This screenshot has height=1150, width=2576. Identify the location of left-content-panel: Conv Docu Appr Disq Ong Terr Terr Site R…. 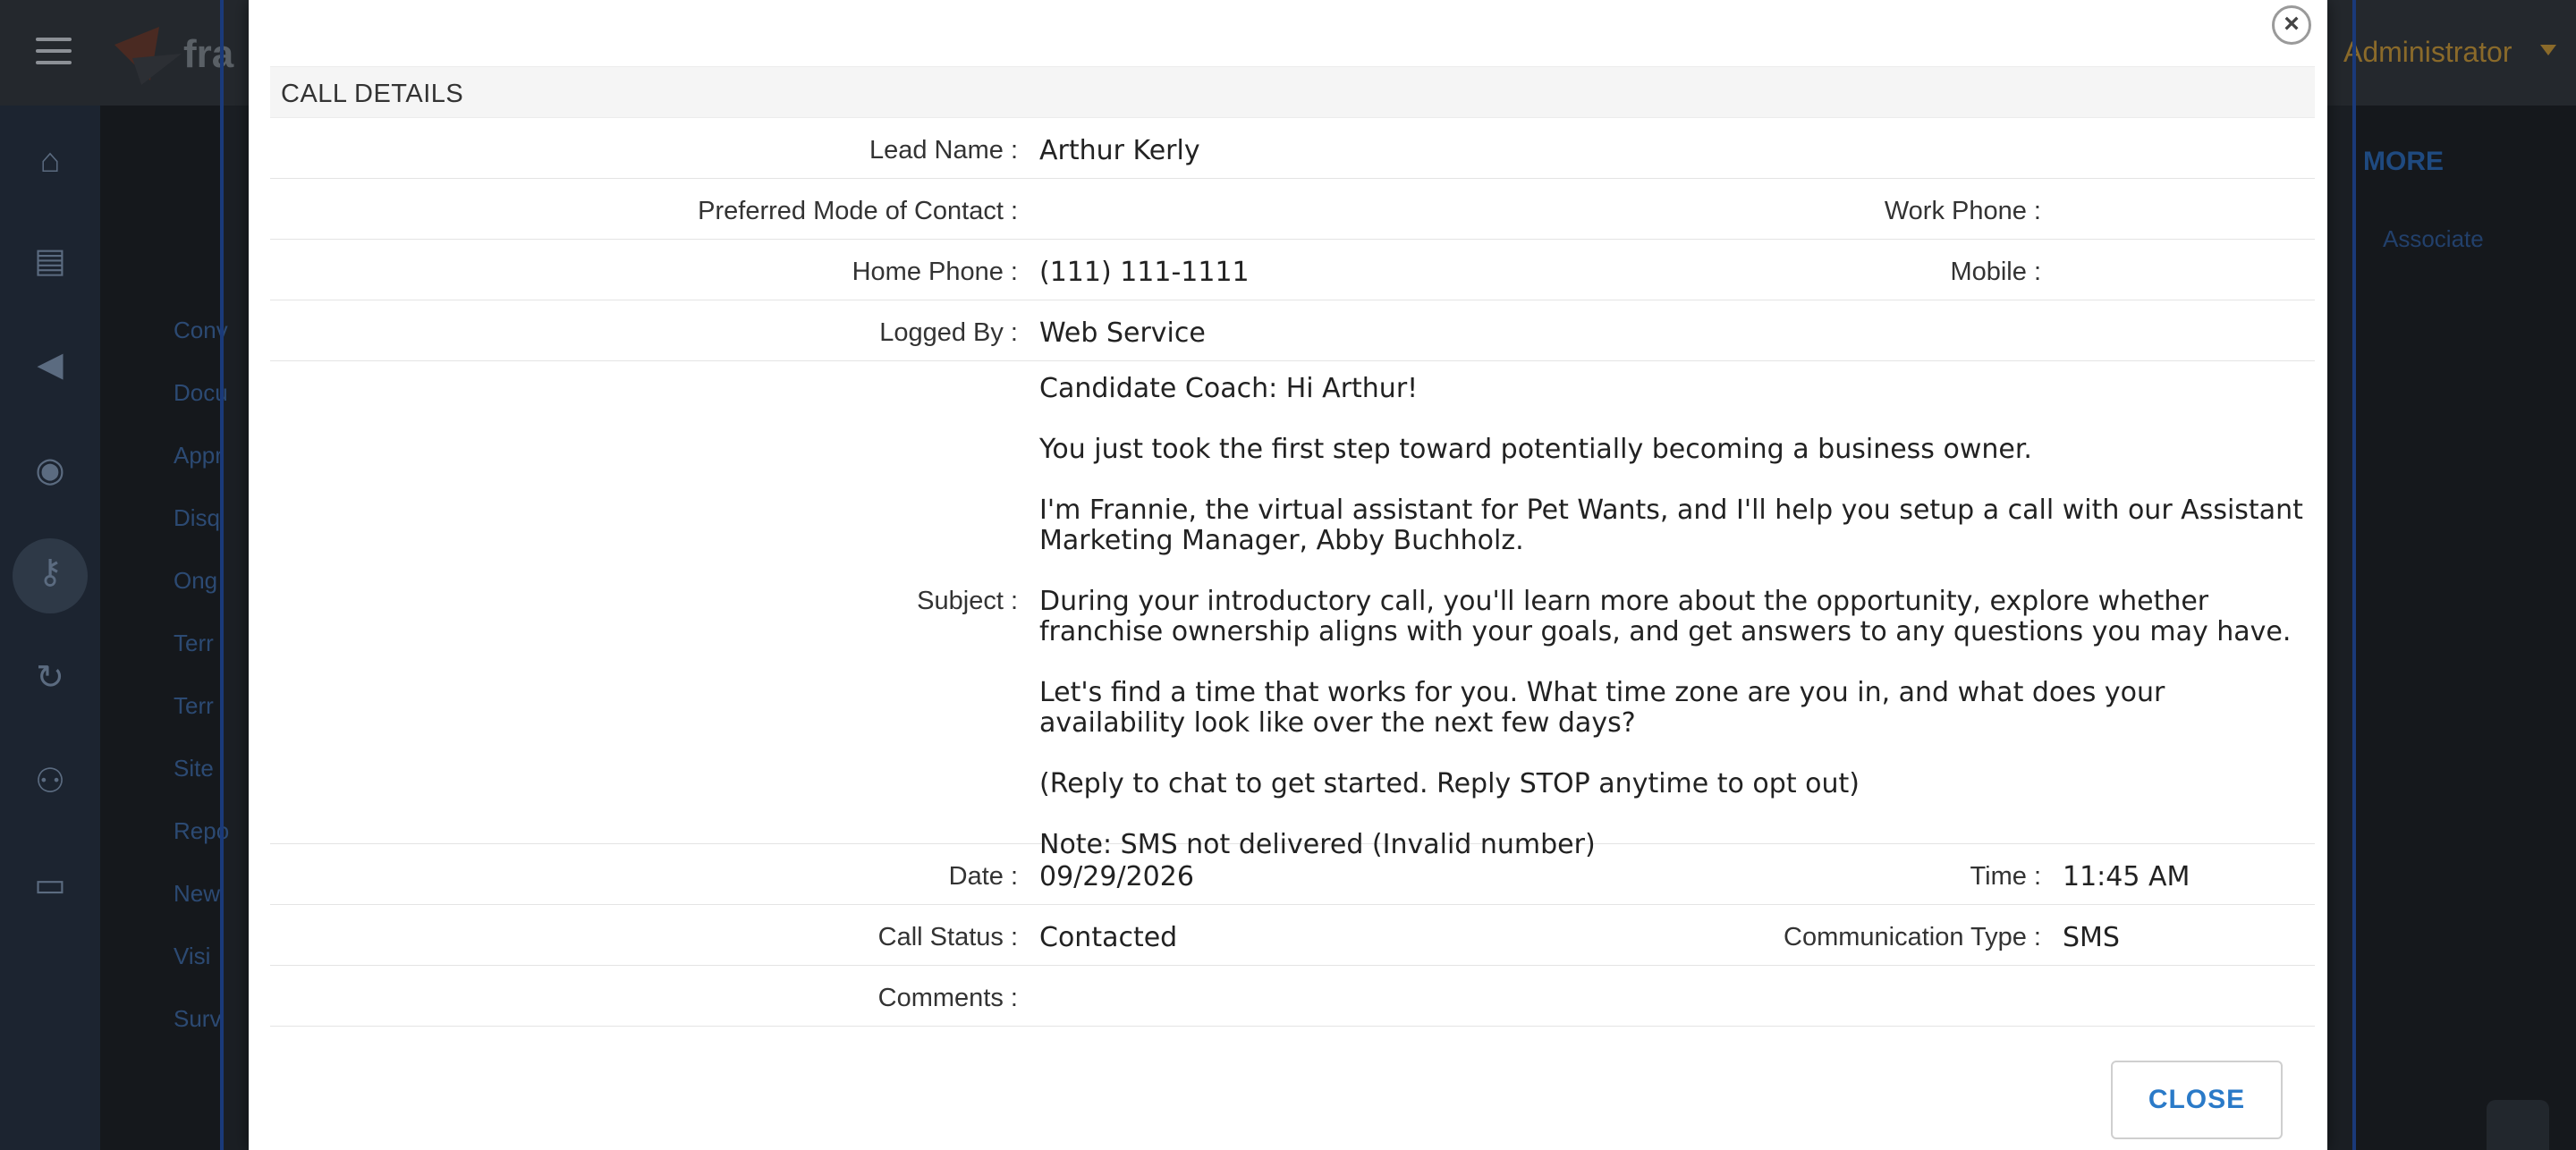
(164, 628).